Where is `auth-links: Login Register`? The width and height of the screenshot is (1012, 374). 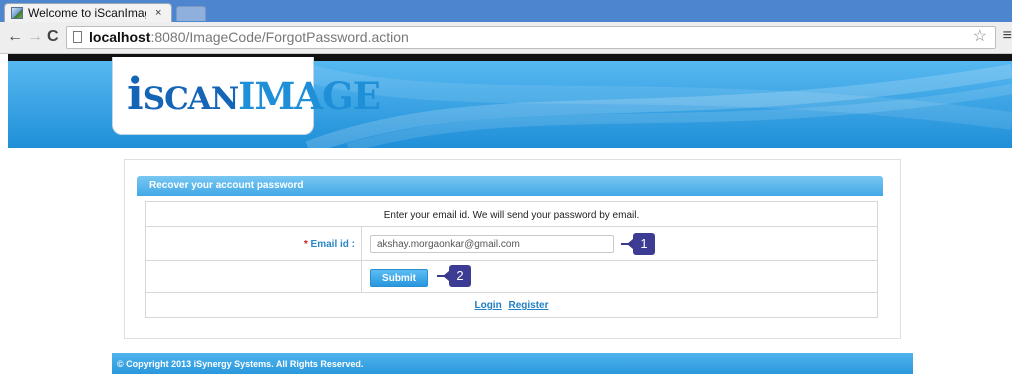
auth-links: Login Register is located at coordinates (511, 306).